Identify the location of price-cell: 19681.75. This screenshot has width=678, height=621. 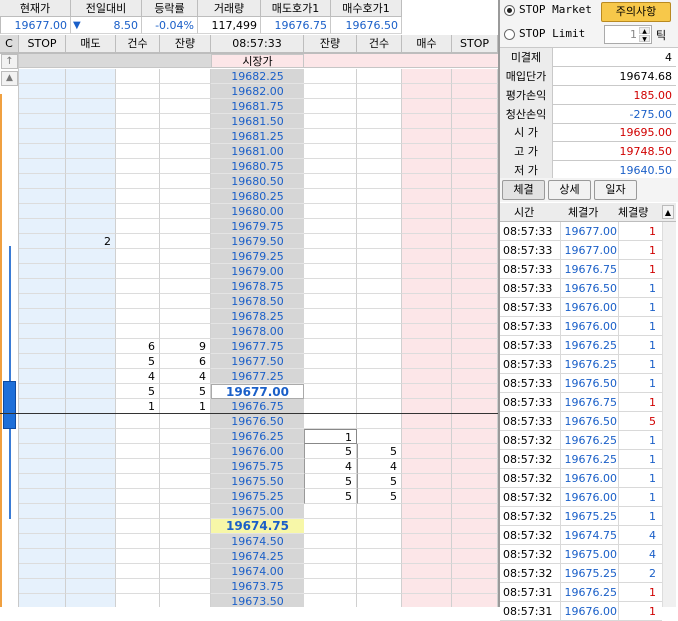
(257, 106).